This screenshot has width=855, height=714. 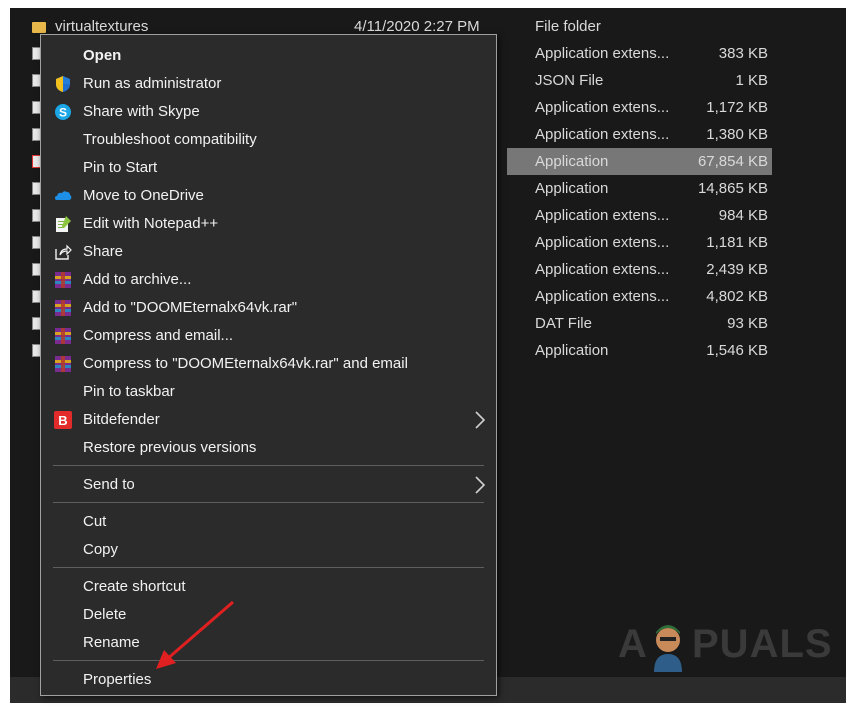 I want to click on menu-item-add-to-doometernalx64vk-rar: Add to "DOOMEternalx64vk.rar", so click(x=268, y=308).